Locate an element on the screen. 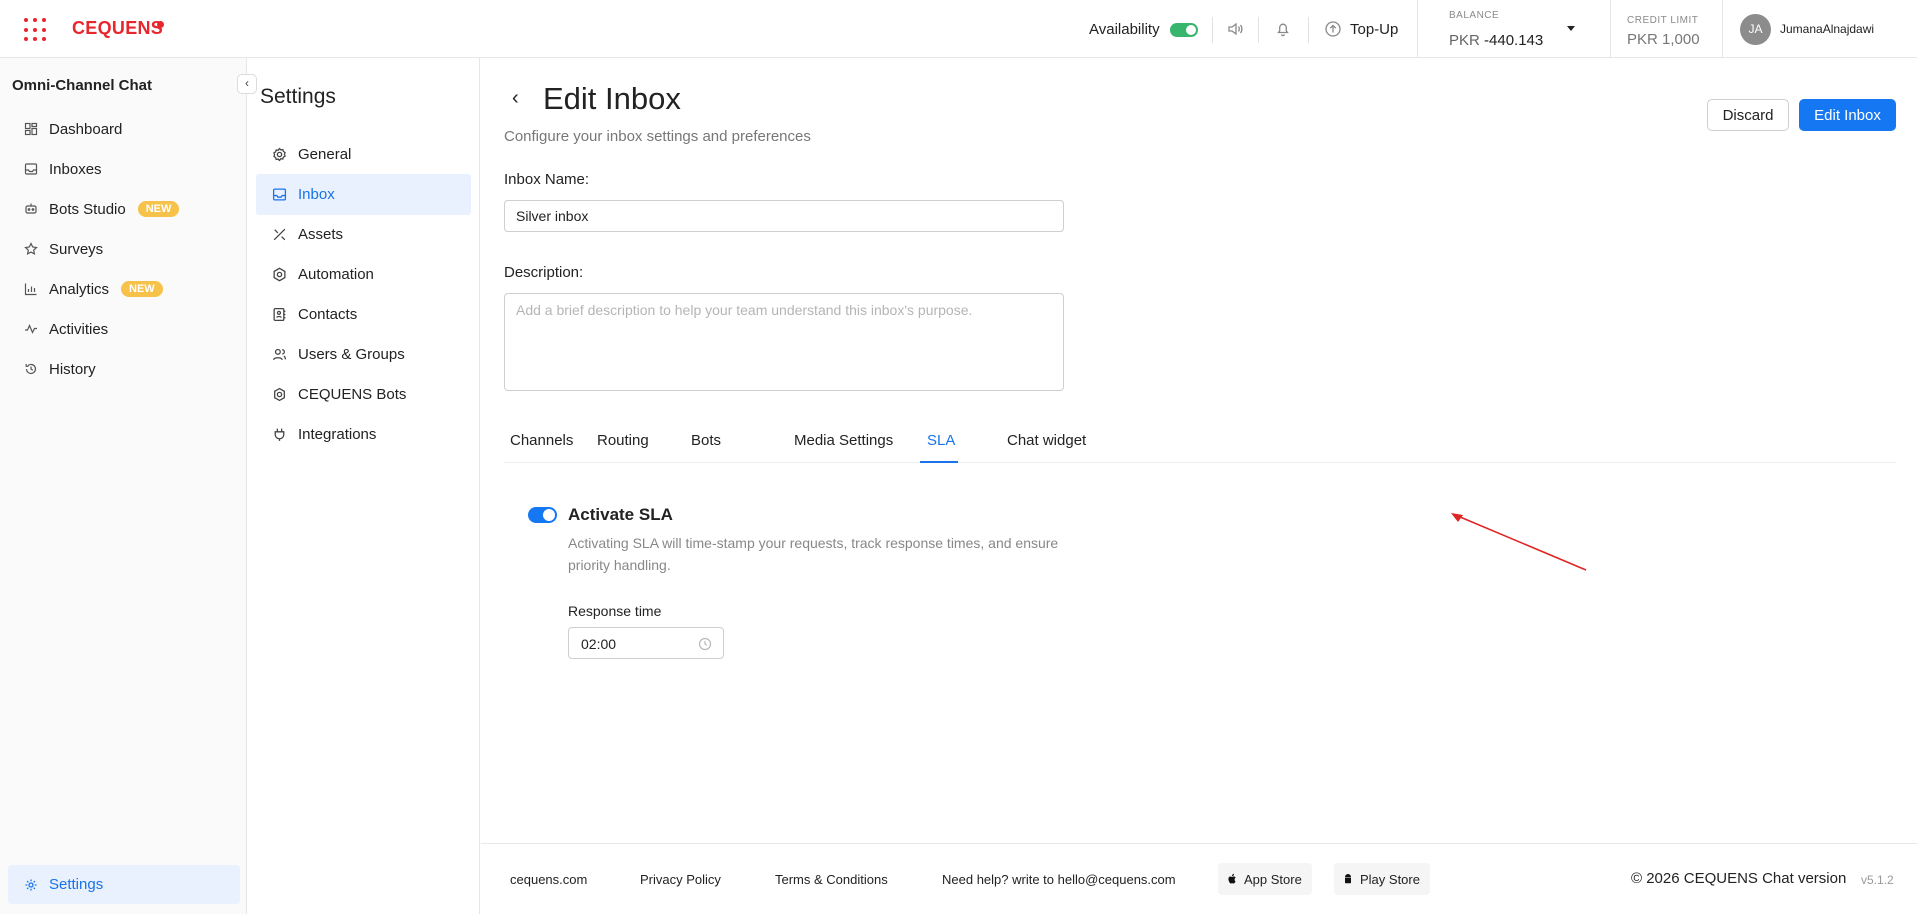 The width and height of the screenshot is (1917, 914). apple-icon is located at coordinates (1232, 879).